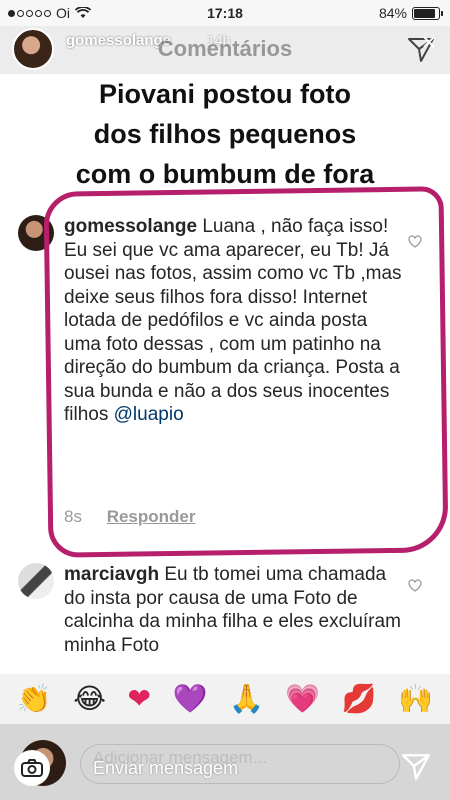  What do you see at coordinates (139, 699) in the screenshot?
I see `red-heart-emoji: ❤` at bounding box center [139, 699].